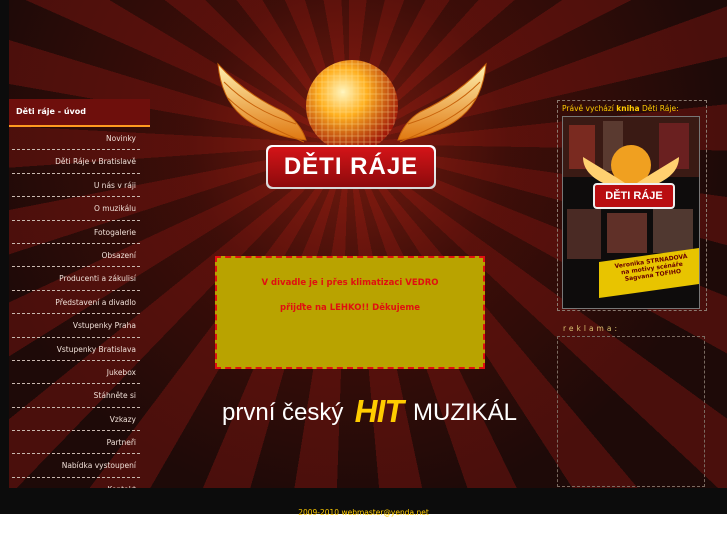 This screenshot has width=727, height=545. Describe the element at coordinates (283, 412) in the screenshot. I see `slogan-prefix: první český` at that location.